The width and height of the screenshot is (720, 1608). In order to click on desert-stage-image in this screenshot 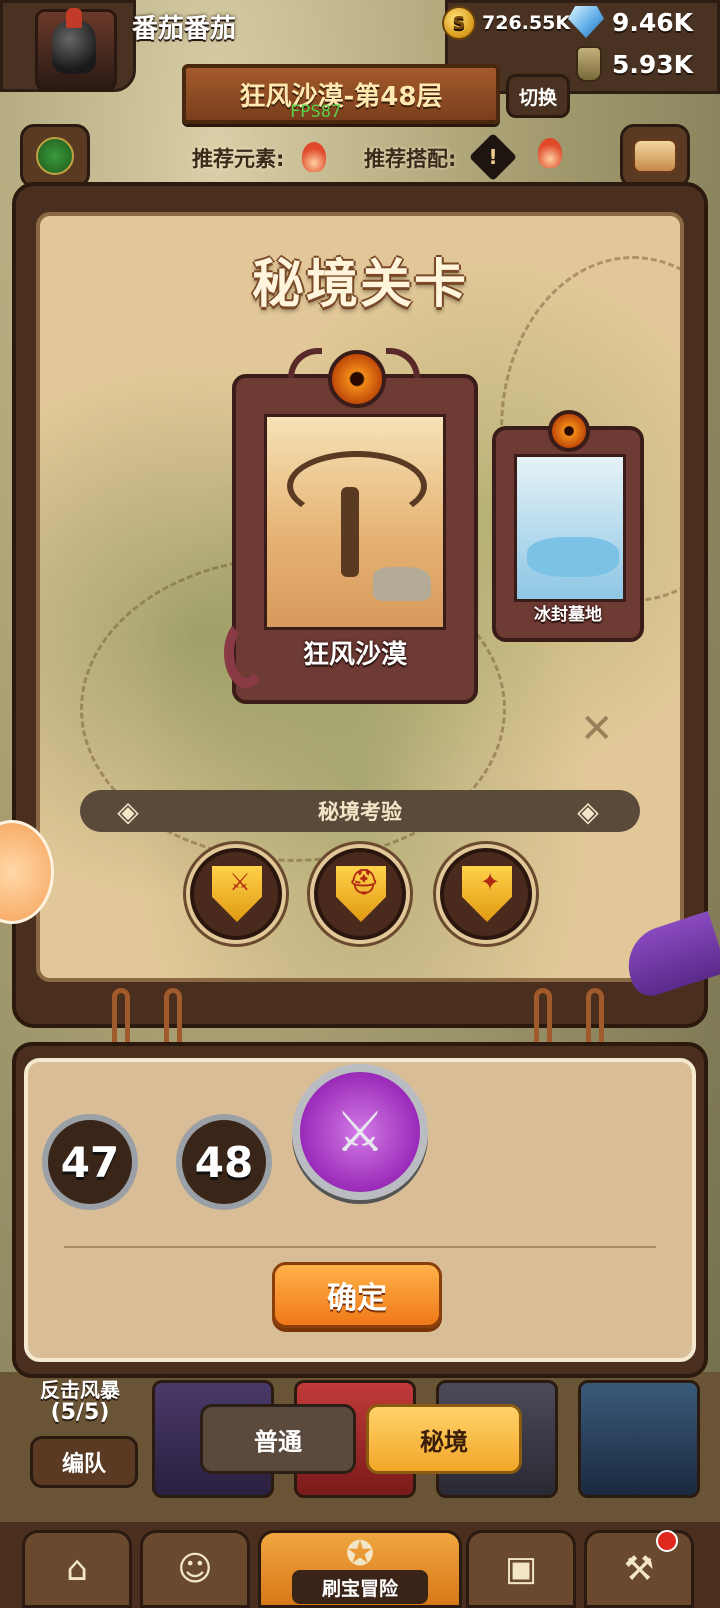, I will do `click(355, 522)`.